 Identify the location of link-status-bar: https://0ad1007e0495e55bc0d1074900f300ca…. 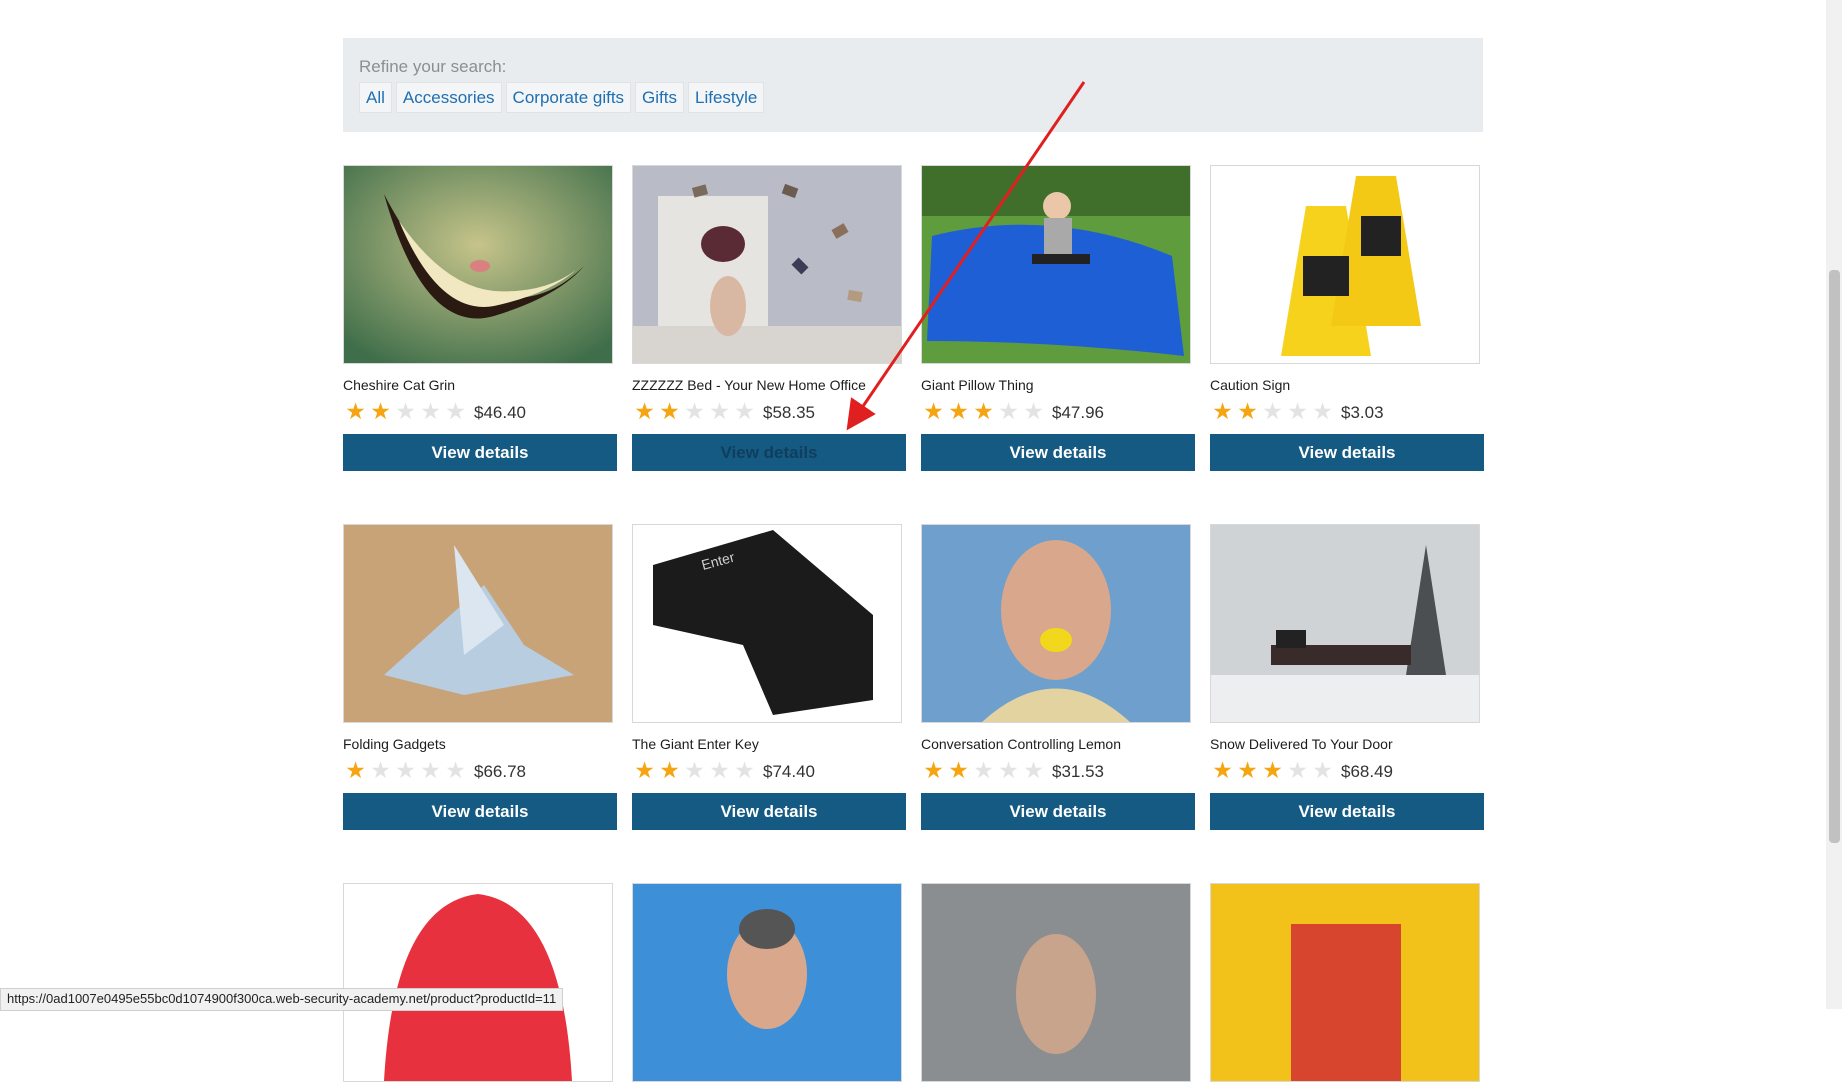
(282, 999).